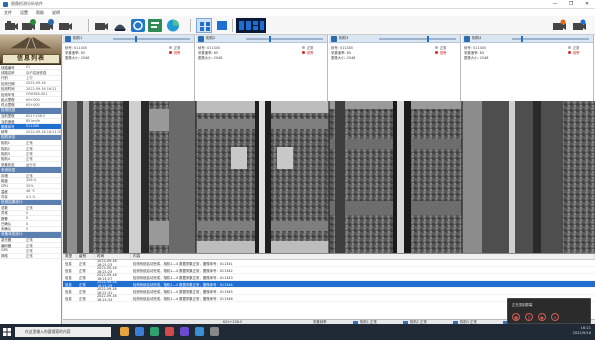  What do you see at coordinates (29, 25) in the screenshot?
I see `camera-play-icon` at bounding box center [29, 25].